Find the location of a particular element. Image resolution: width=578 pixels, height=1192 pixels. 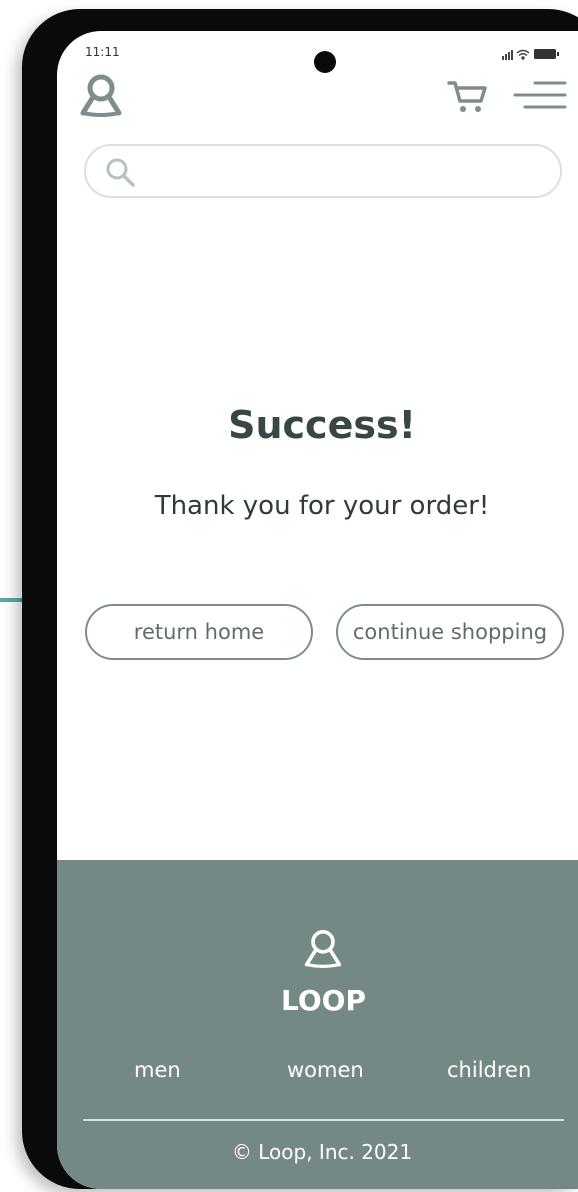

front-camera is located at coordinates (325, 62).